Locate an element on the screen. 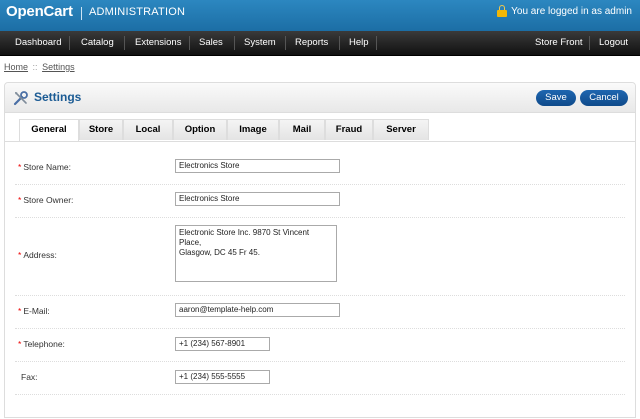  store-name-input is located at coordinates (257, 166).